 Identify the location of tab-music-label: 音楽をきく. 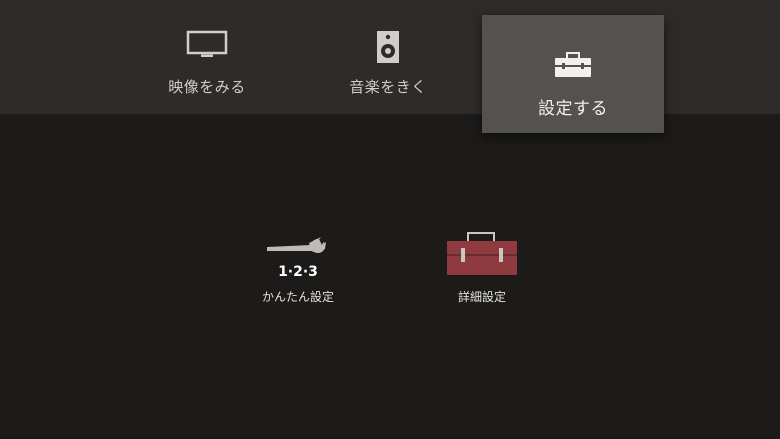
(388, 87).